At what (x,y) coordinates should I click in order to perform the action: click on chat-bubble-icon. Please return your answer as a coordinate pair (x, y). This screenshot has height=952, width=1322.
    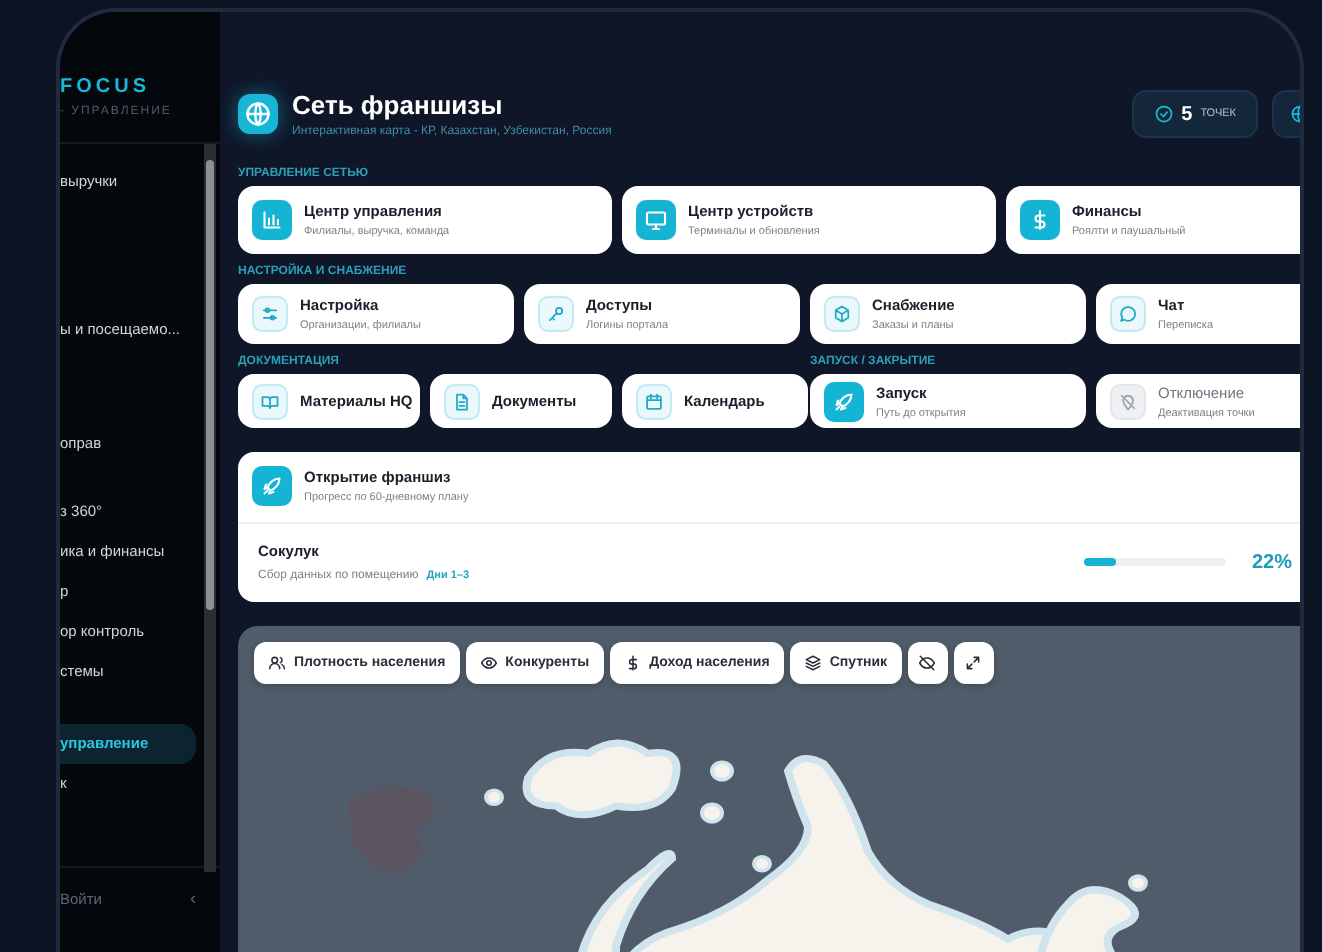
    Looking at the image, I should click on (1128, 314).